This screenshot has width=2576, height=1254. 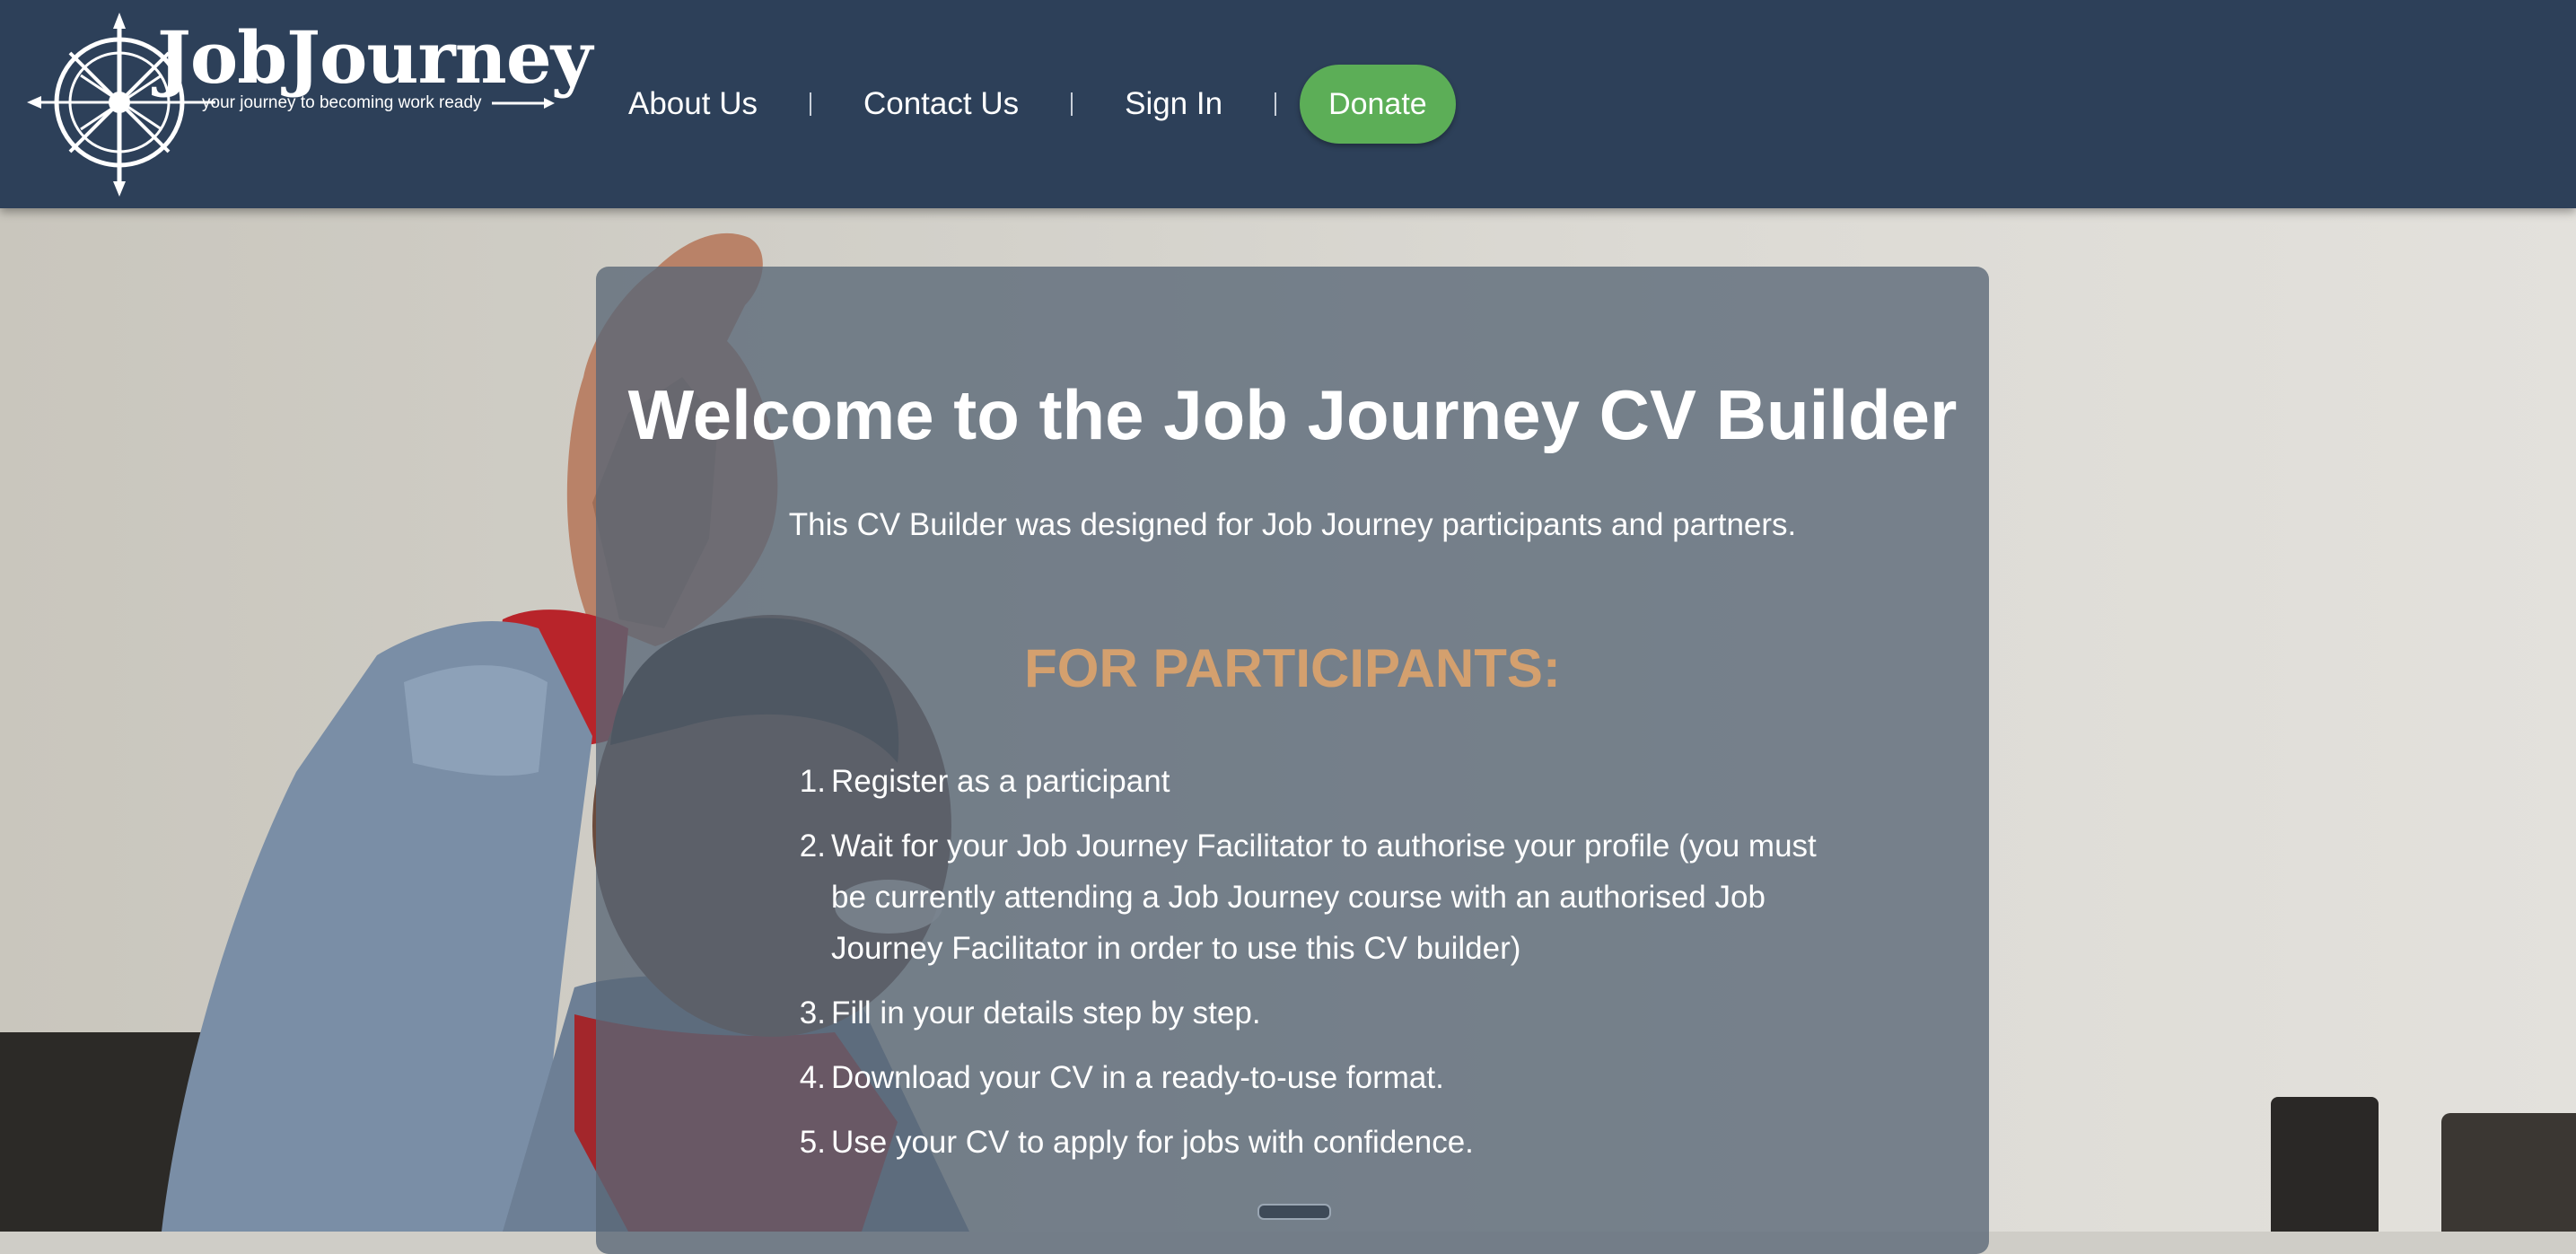 I want to click on nav-about-us: About Us, so click(x=693, y=104).